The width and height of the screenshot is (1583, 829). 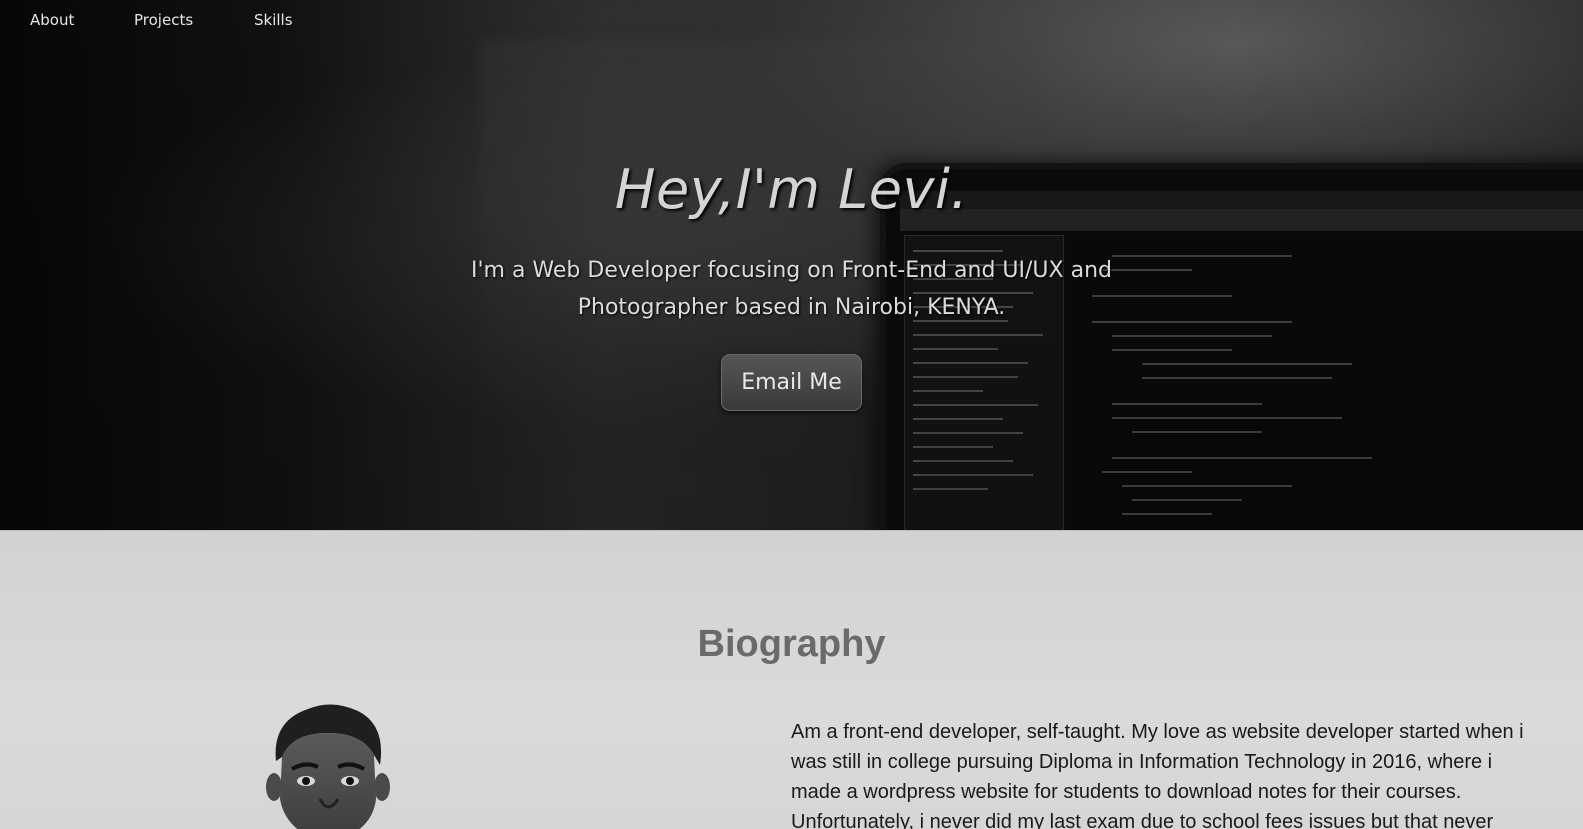 What do you see at coordinates (791, 307) in the screenshot?
I see `hero-subtitle-line-2: Photographer based in Nairobi, KENYA.` at bounding box center [791, 307].